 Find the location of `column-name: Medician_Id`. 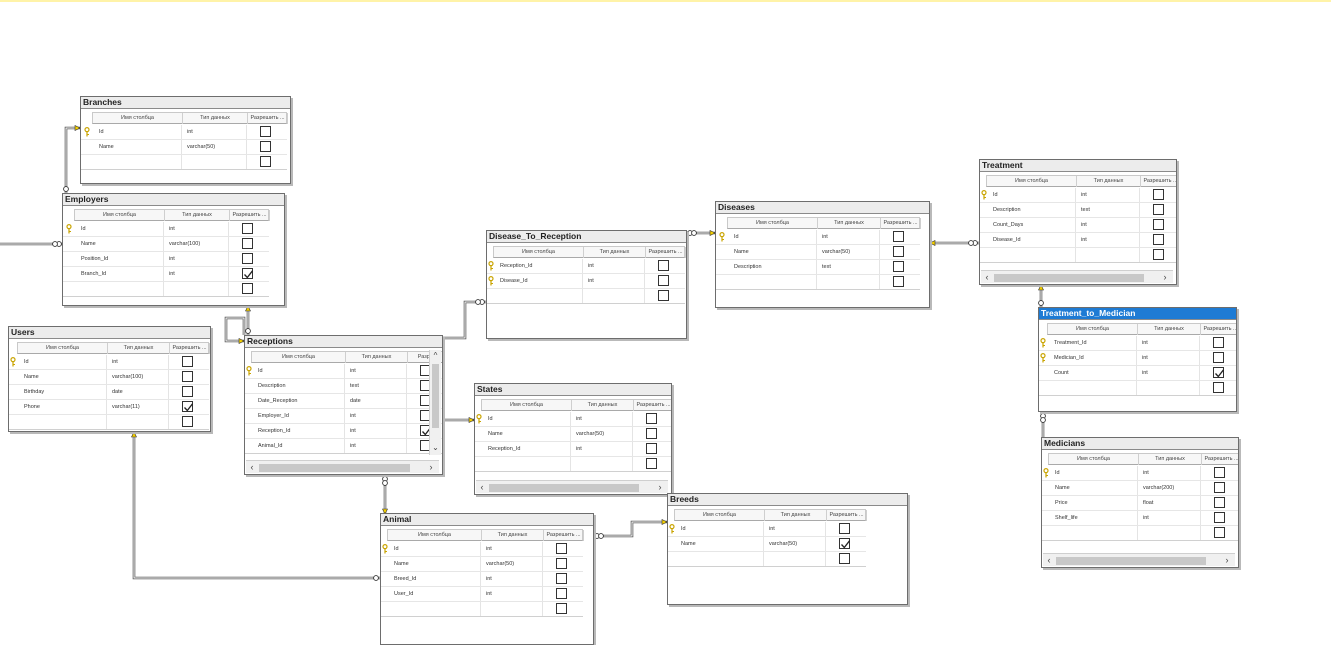

column-name: Medician_Id is located at coordinates (1092, 358).